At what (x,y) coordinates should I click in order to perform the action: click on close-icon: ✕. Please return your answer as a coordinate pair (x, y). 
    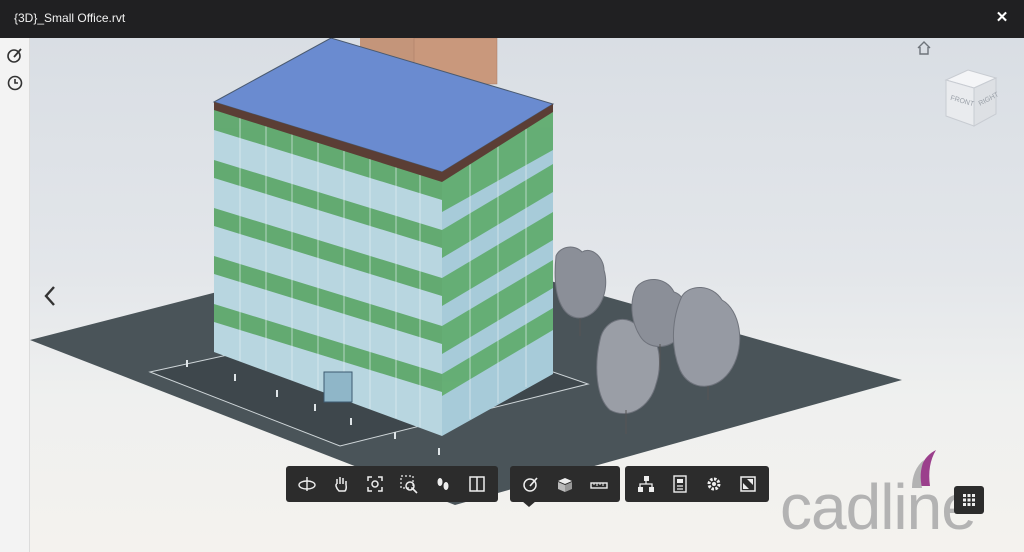
    Looking at the image, I should click on (1002, 18).